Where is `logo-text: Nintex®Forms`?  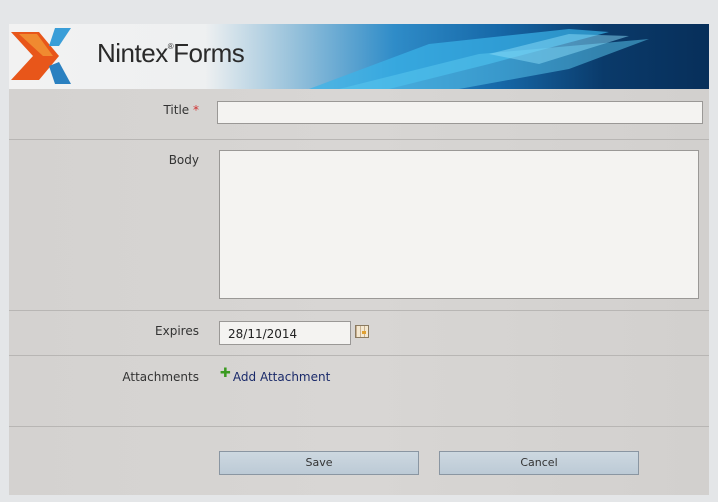
logo-text: Nintex®Forms is located at coordinates (171, 53).